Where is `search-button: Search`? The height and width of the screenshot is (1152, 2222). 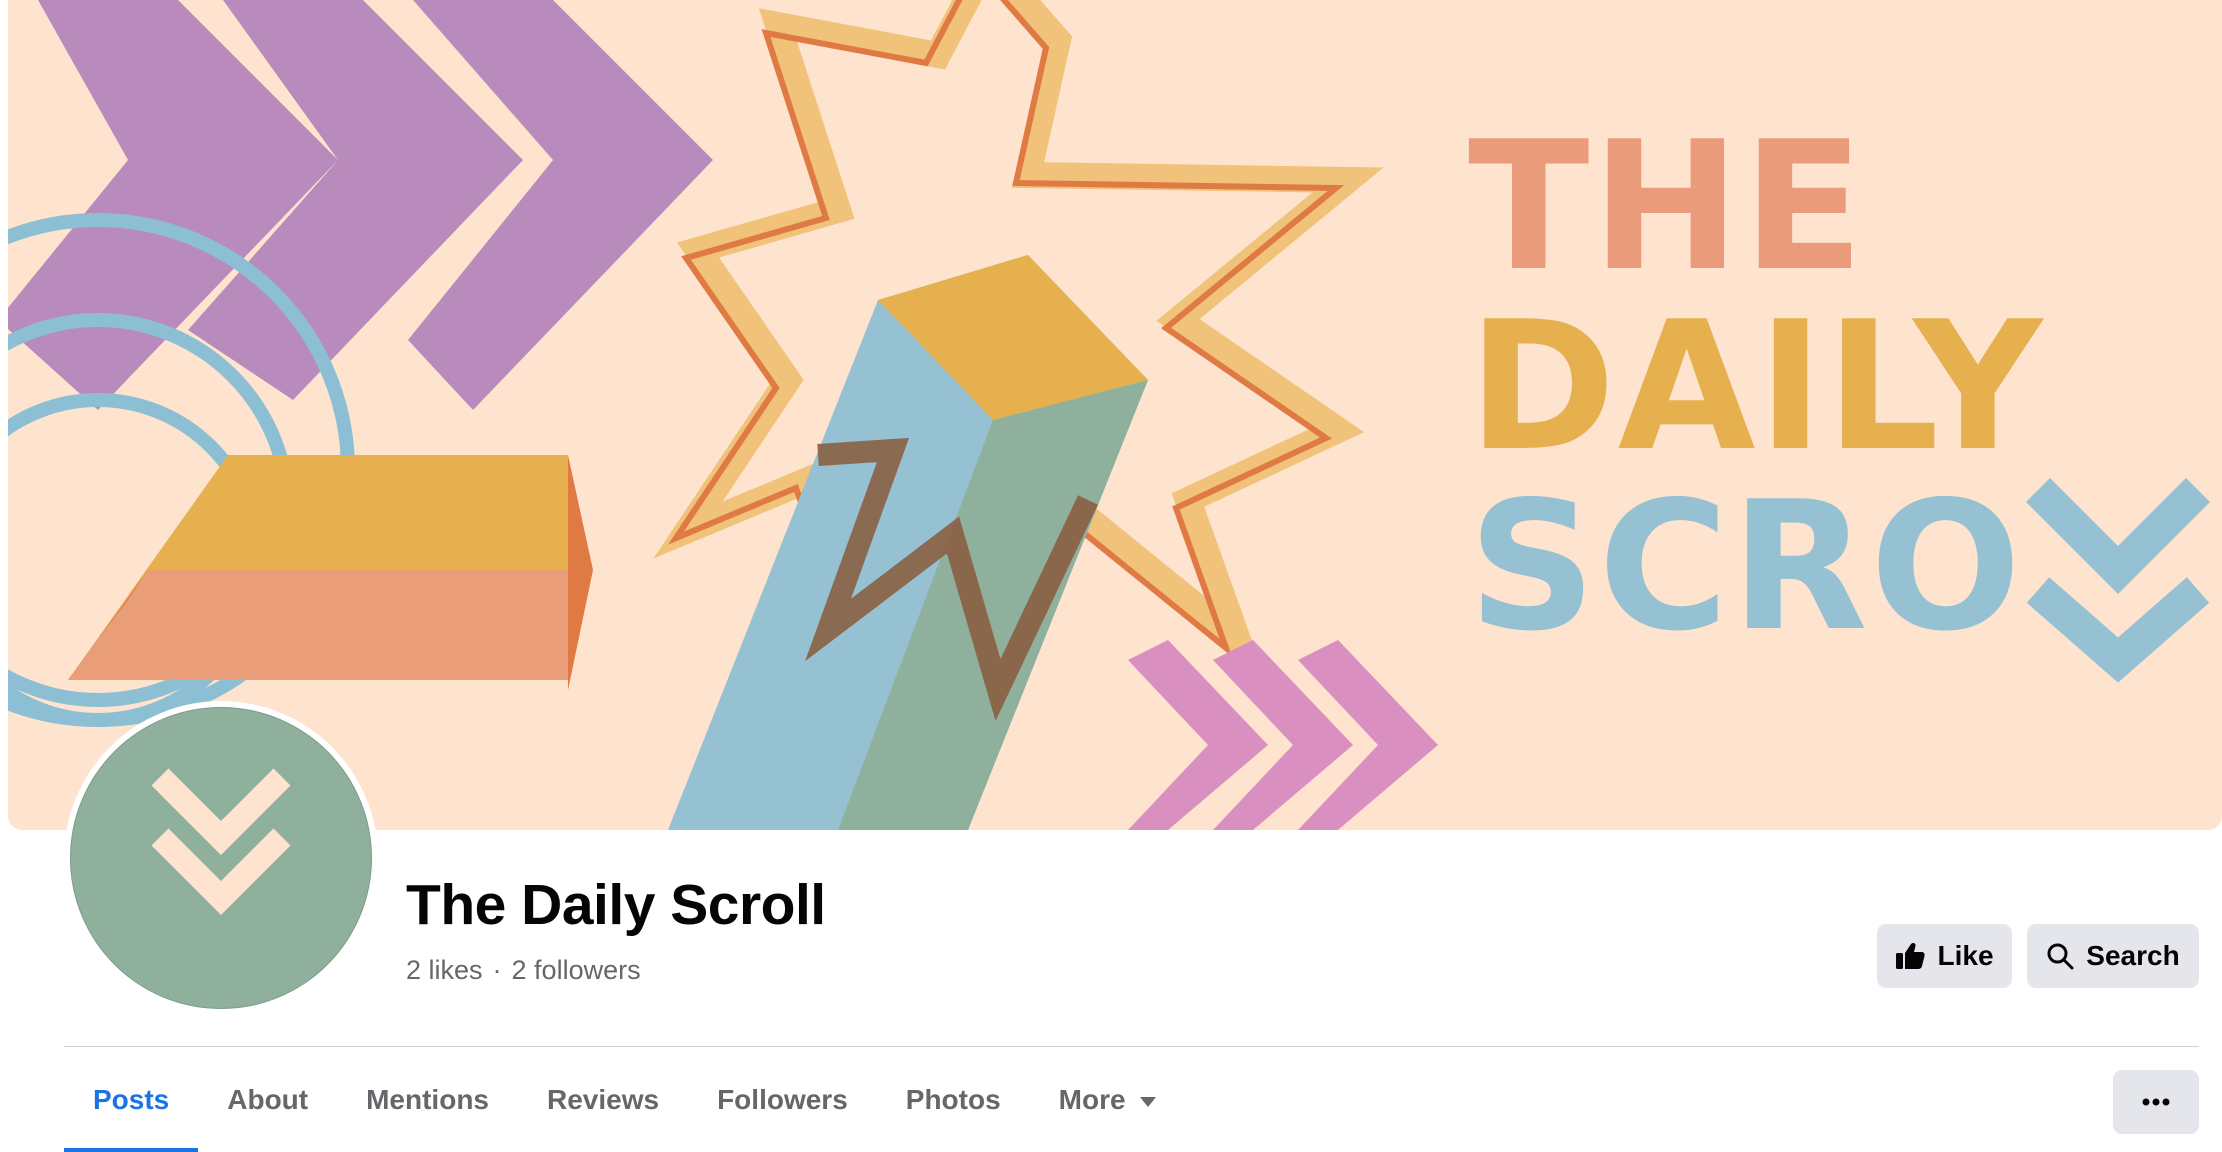
search-button: Search is located at coordinates (2113, 956).